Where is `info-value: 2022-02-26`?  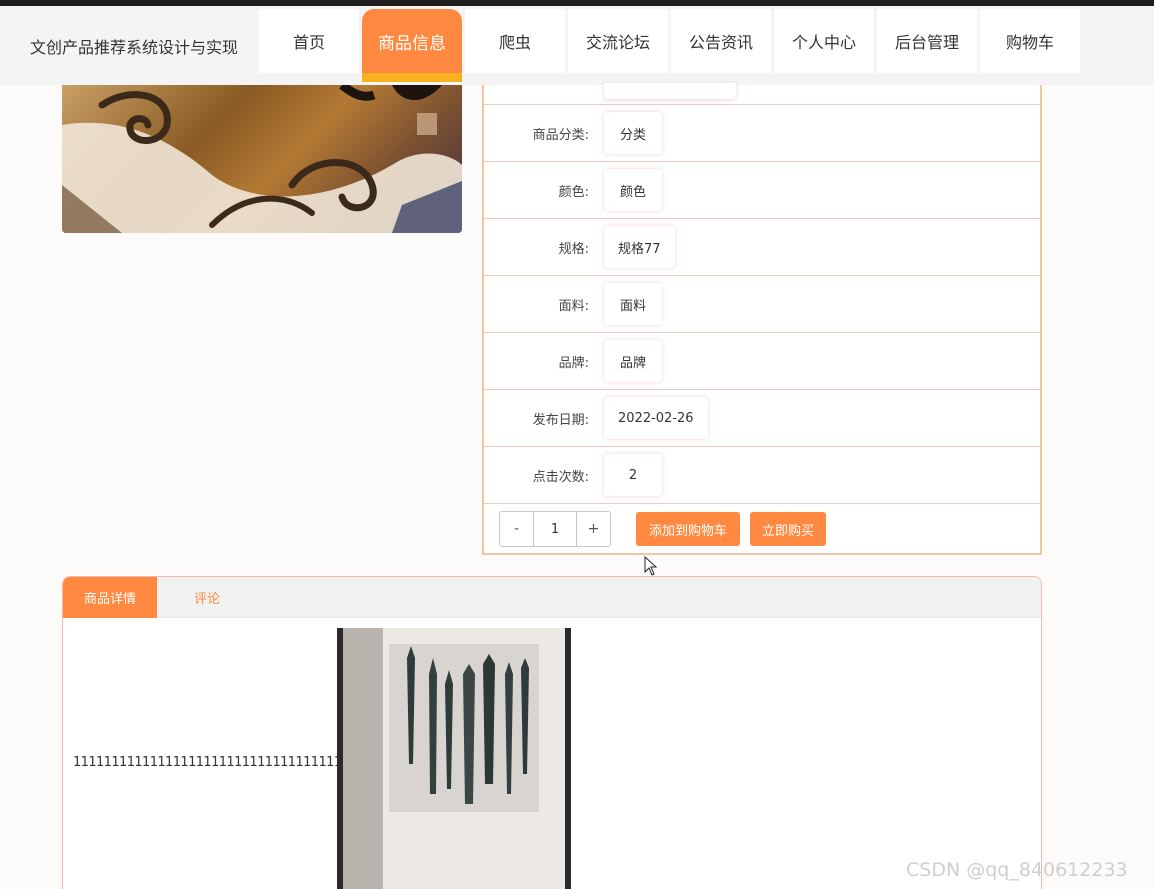 info-value: 2022-02-26 is located at coordinates (656, 418).